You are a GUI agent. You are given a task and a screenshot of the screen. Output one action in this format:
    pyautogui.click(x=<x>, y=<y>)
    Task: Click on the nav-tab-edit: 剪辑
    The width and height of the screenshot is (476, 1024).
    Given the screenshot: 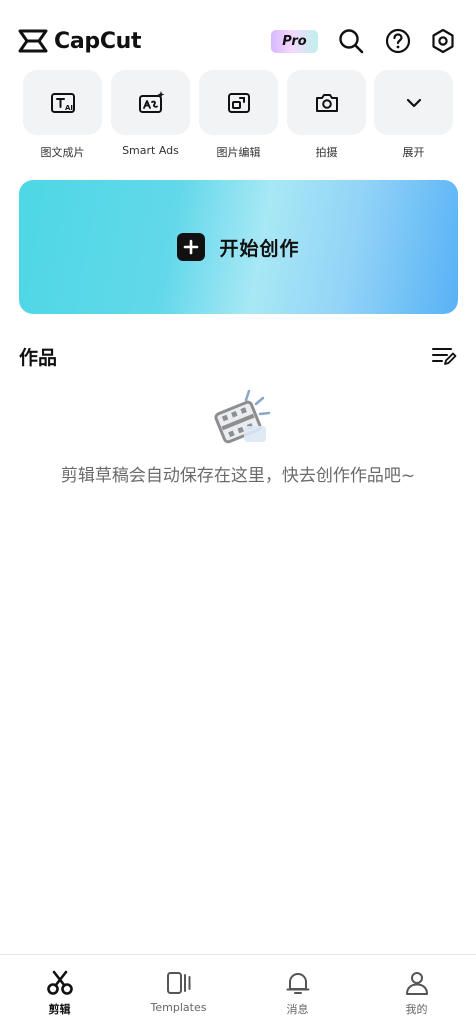 What is the action you would take?
    pyautogui.click(x=59, y=989)
    